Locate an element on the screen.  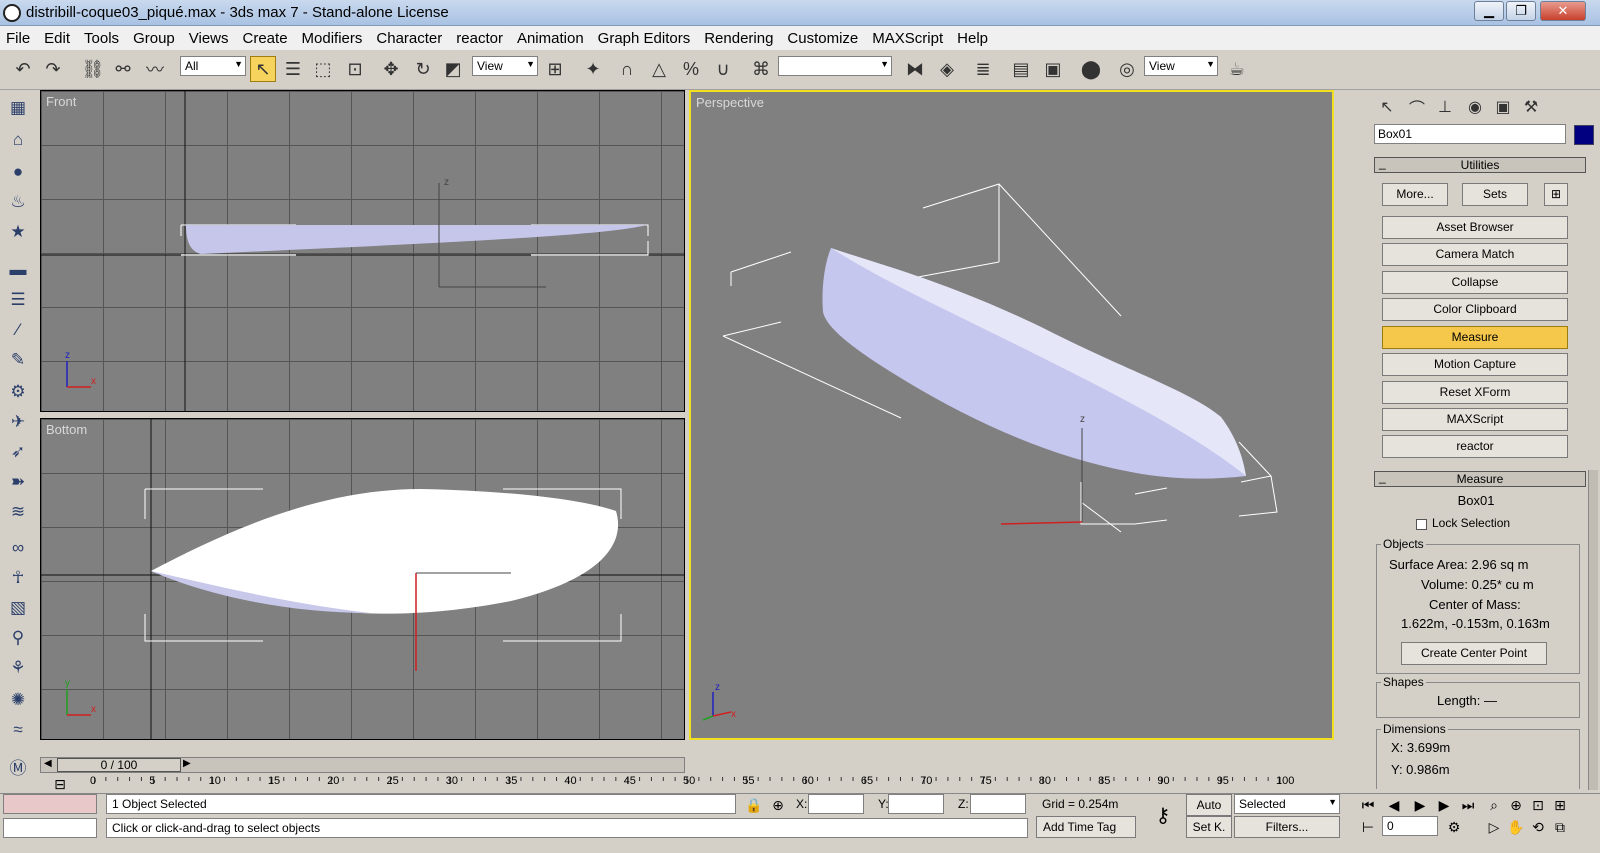
constraints-tab-icon: ⚲ is located at coordinates (18, 638).